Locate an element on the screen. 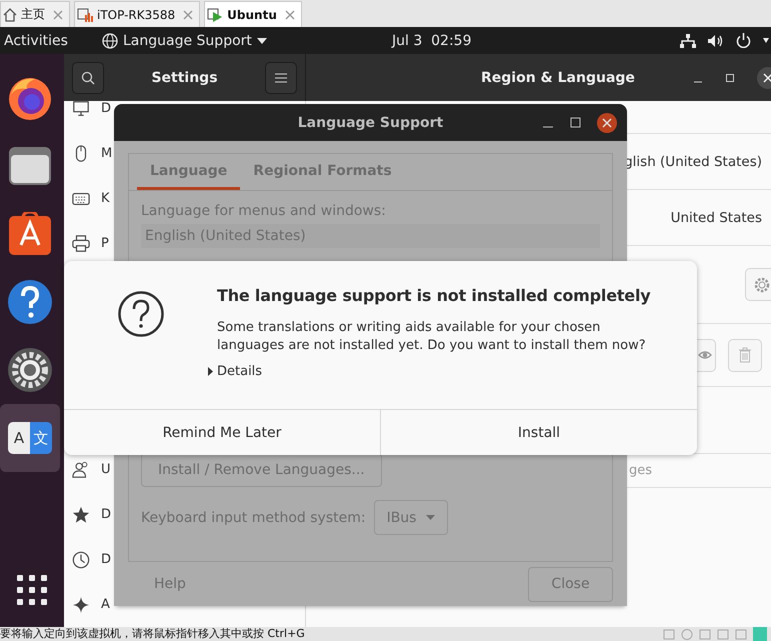 The width and height of the screenshot is (771, 641). field-label: Keyboard input method system: is located at coordinates (253, 518).